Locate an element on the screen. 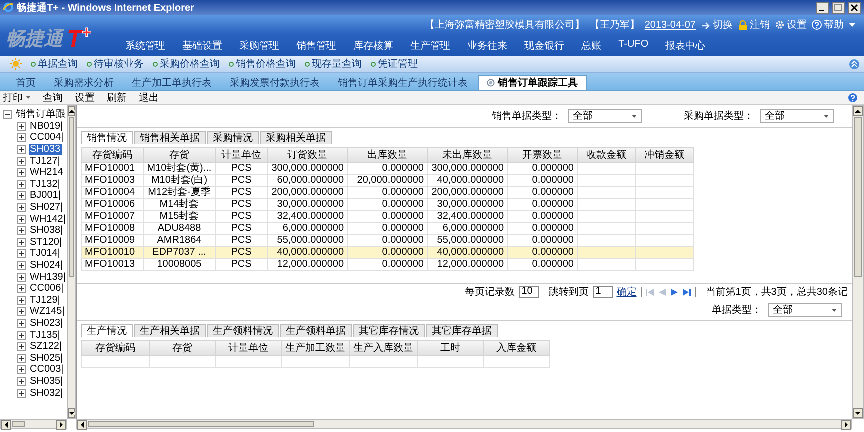 The width and height of the screenshot is (864, 432). table-row: MFO10003 M10封套(白) PCS 60,000.000000 20,000.000000 40,000.000000 0.000000 is located at coordinates (388, 180).